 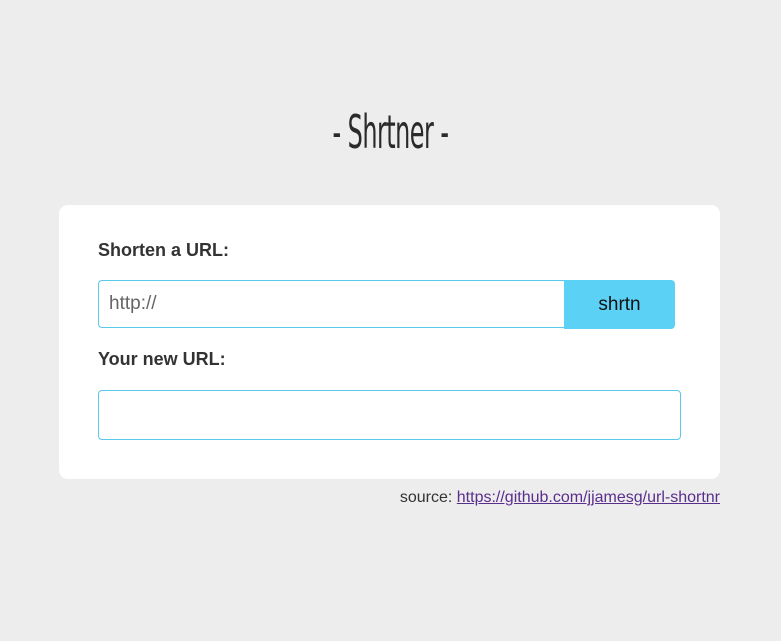 What do you see at coordinates (389, 415) in the screenshot?
I see `result-url-field` at bounding box center [389, 415].